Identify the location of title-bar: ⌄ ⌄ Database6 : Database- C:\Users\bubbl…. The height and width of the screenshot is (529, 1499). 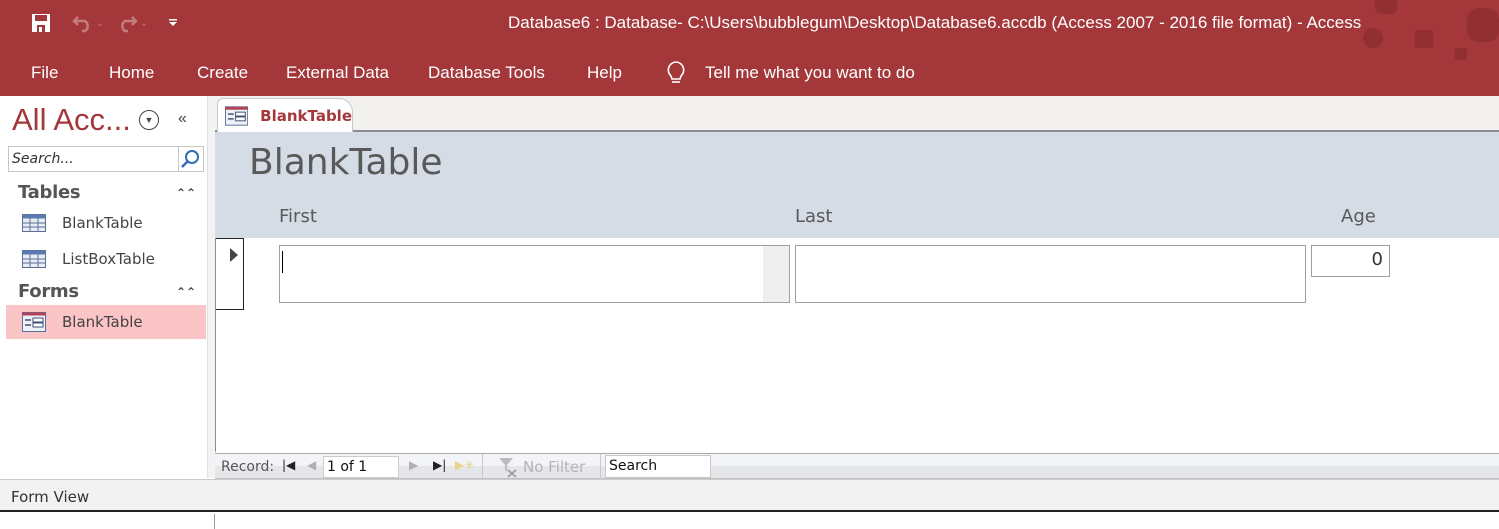
(749, 24).